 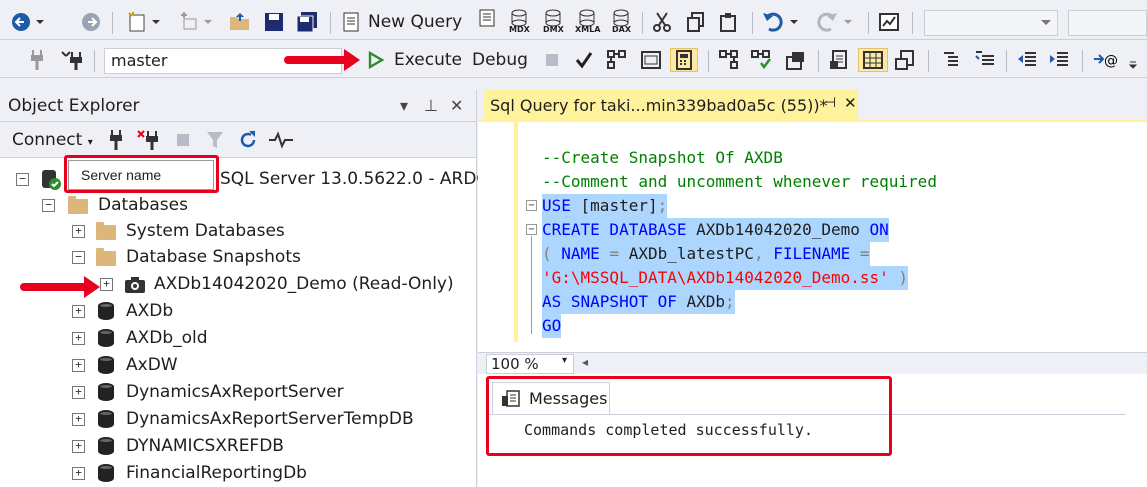 I want to click on cut-button, so click(x=662, y=22).